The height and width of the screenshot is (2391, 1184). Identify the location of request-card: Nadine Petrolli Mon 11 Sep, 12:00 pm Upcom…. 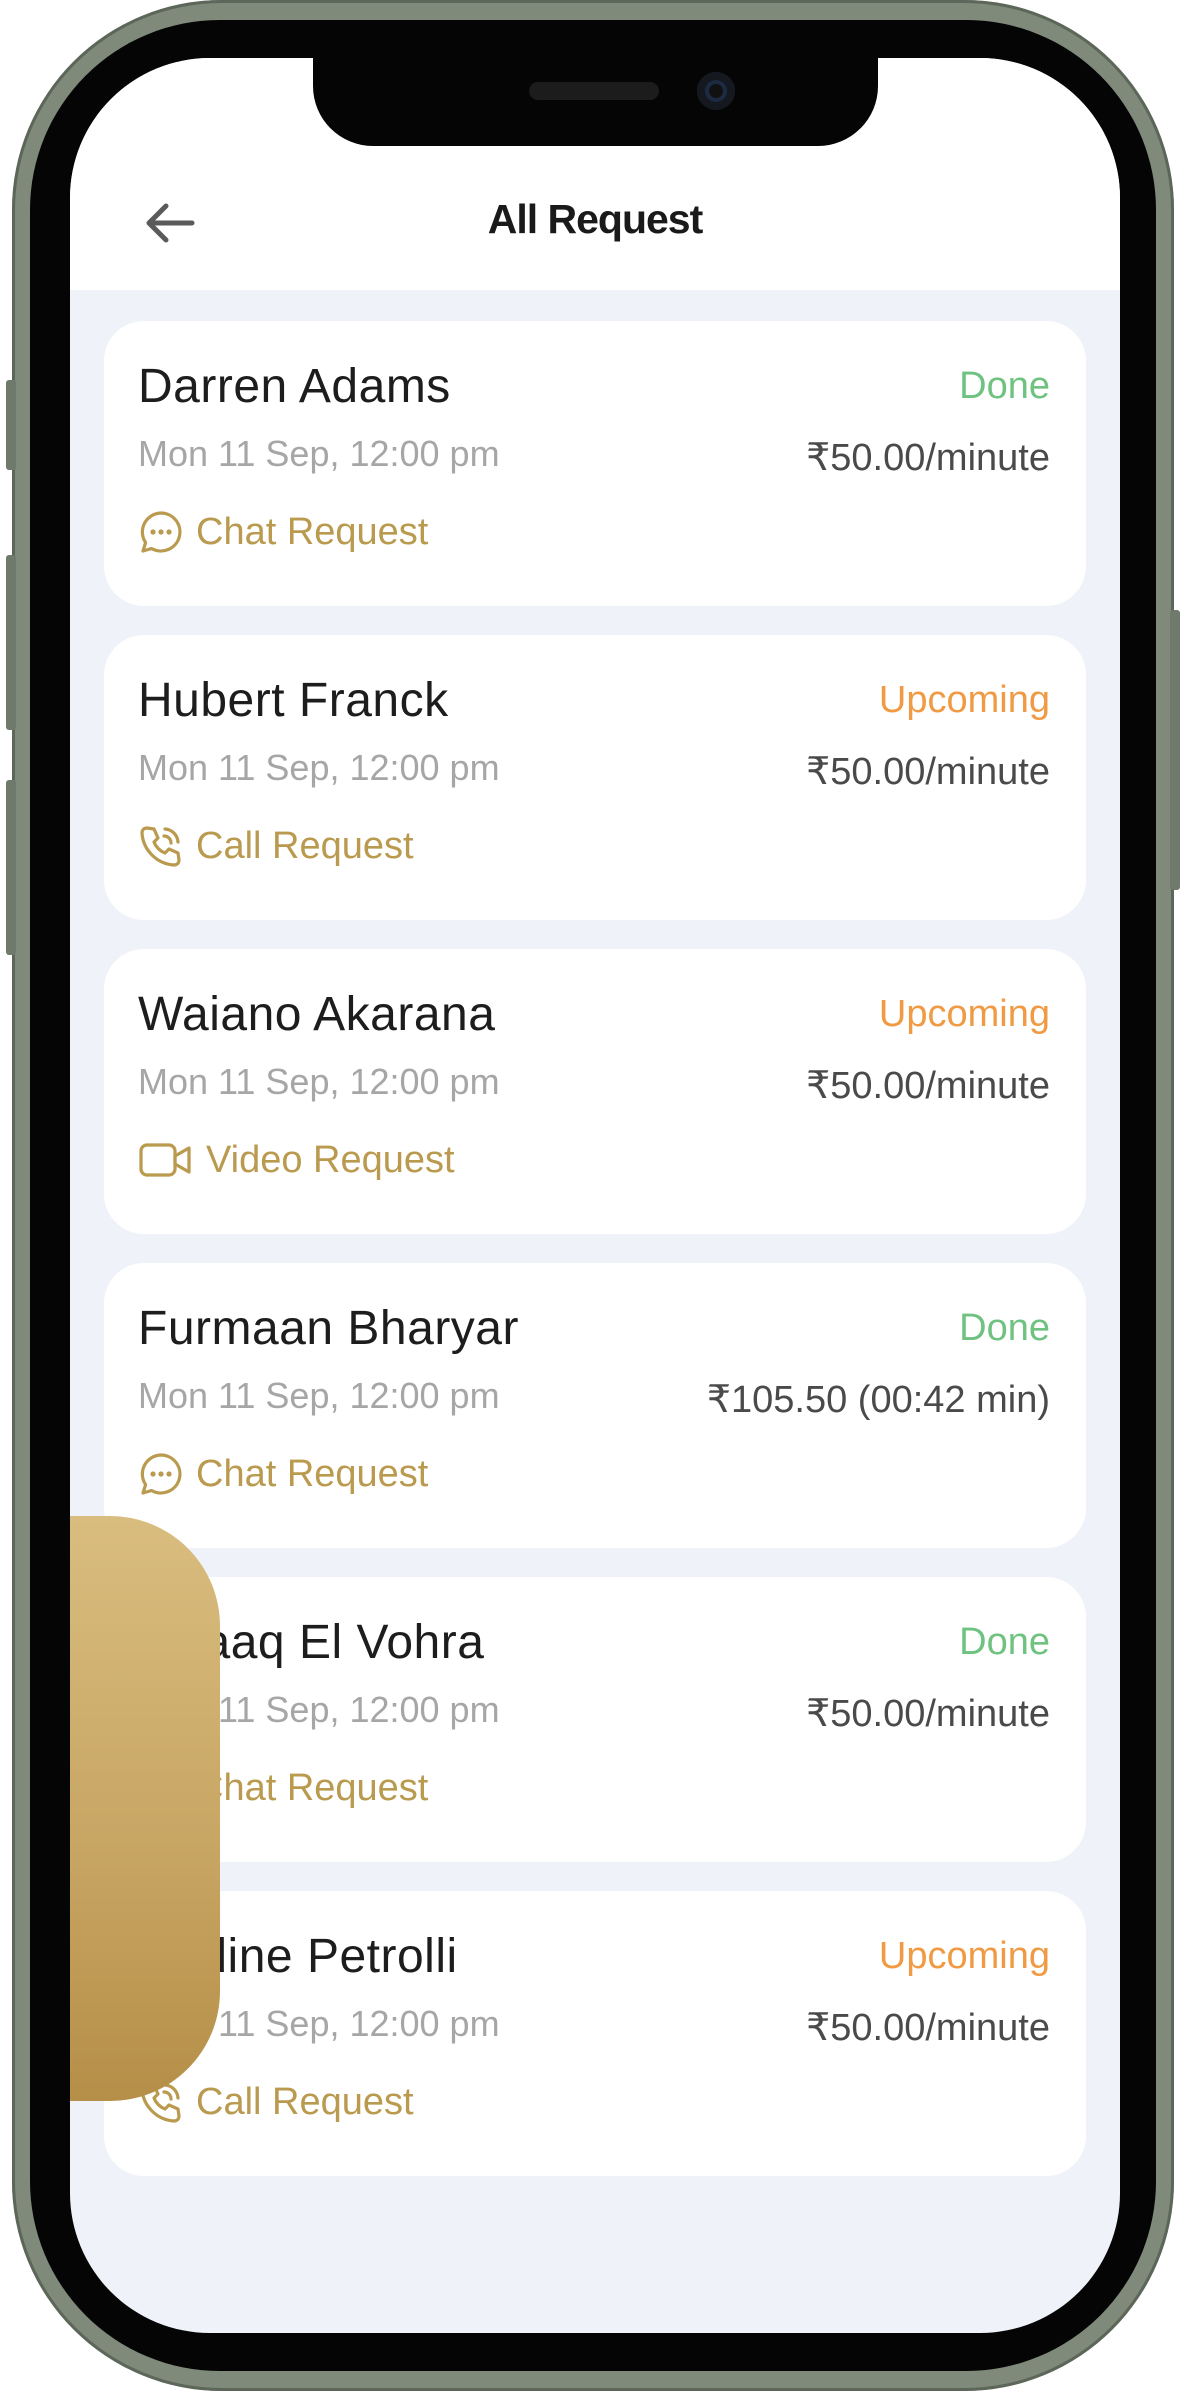
(595, 2033).